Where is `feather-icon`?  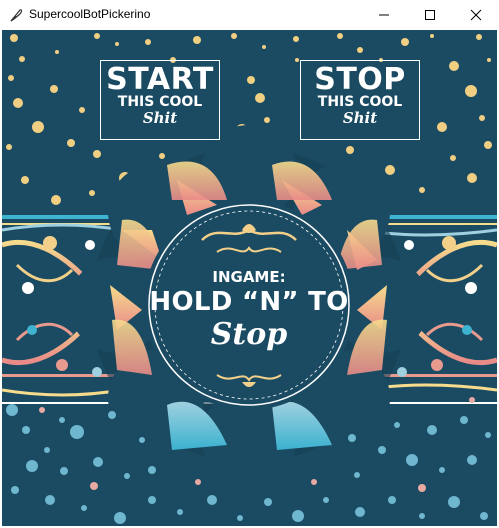
feather-icon is located at coordinates (16, 15).